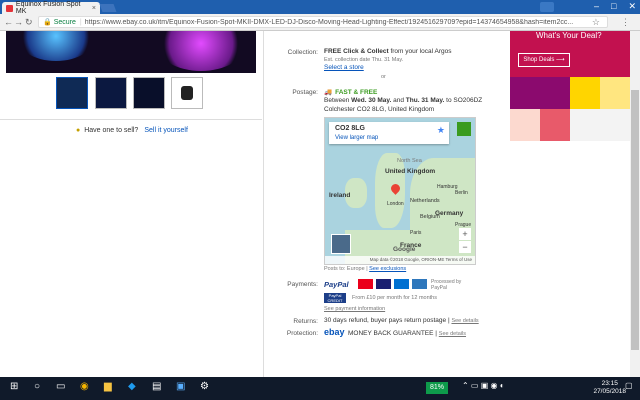 This screenshot has width=640, height=400. I want to click on view-larger-map-link: View larger map, so click(356, 138).